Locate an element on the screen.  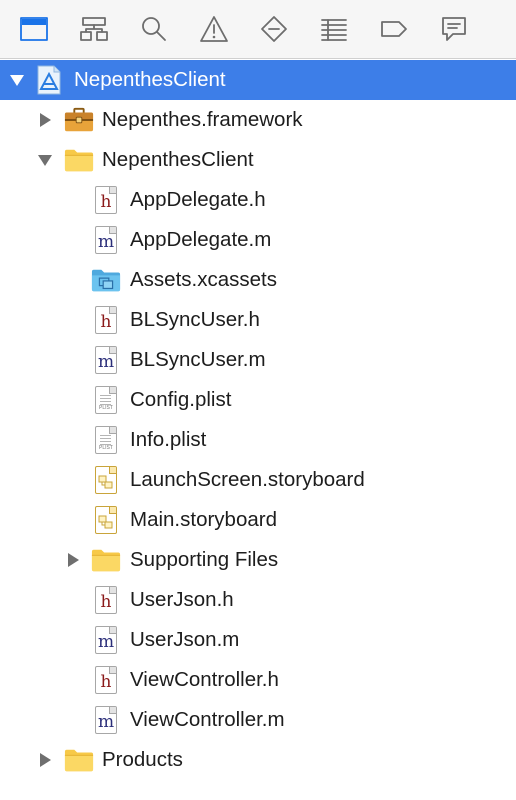
breakpoint-navigator-button is located at coordinates (394, 29).